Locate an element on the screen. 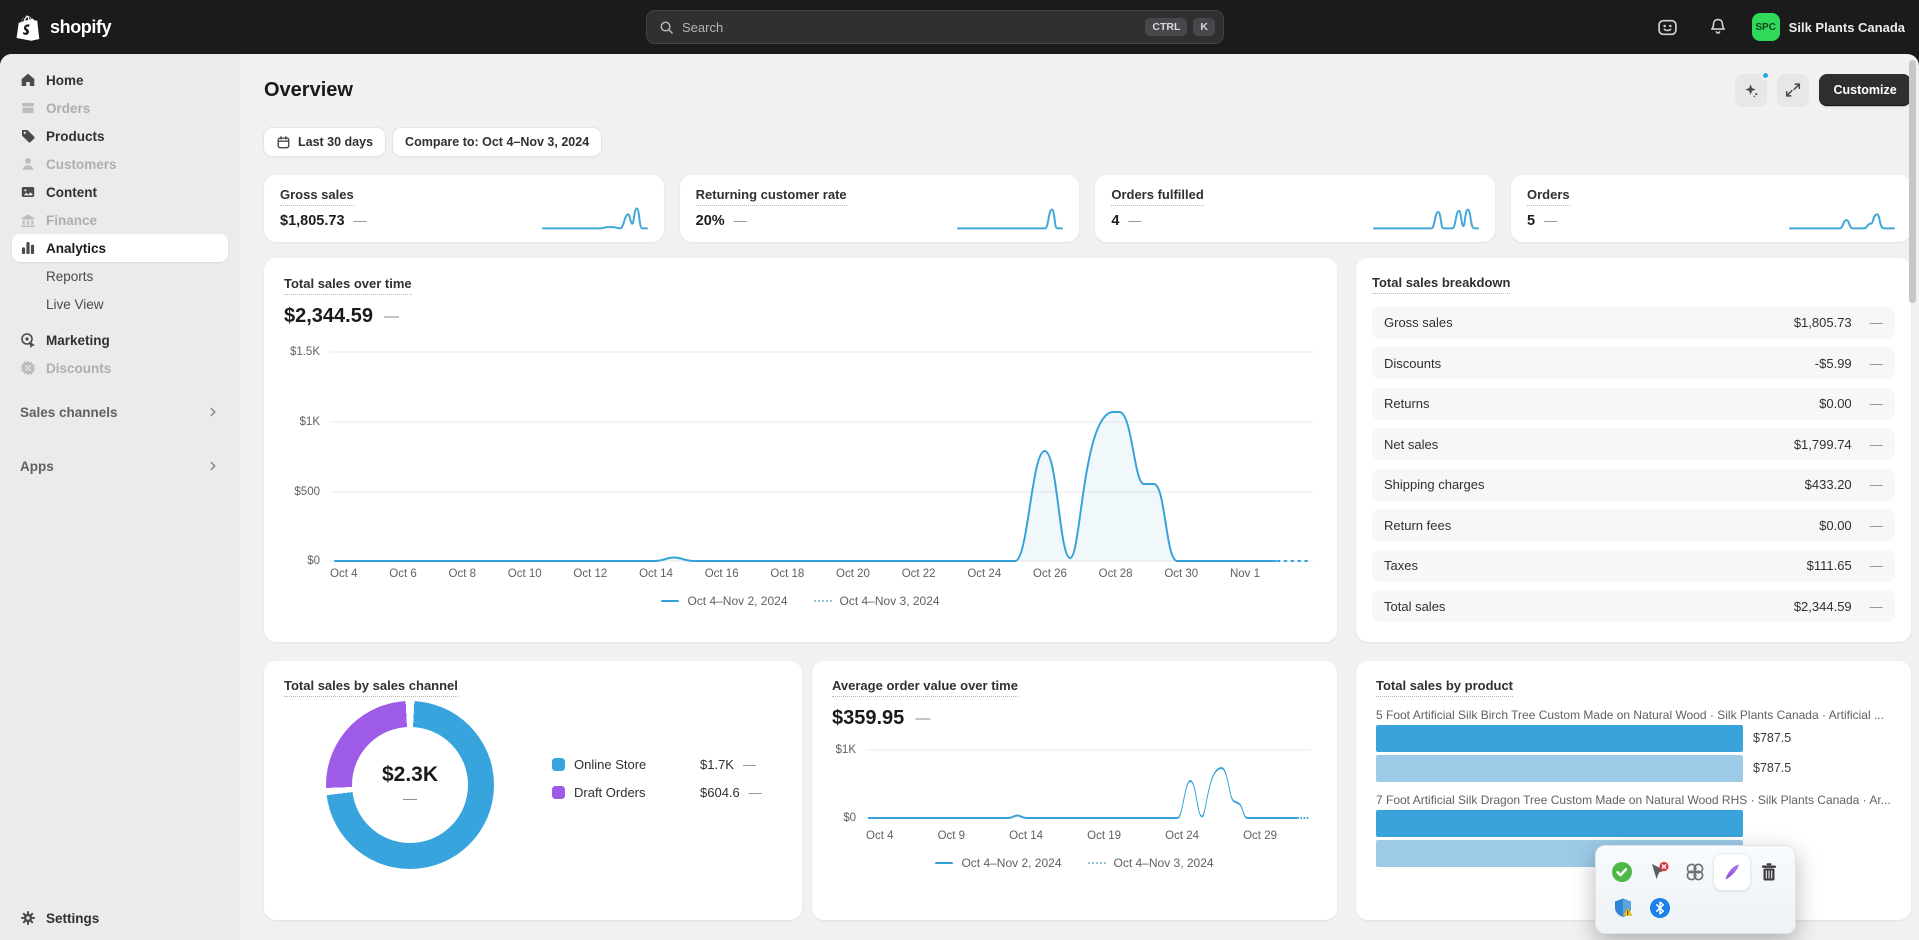 The image size is (1919, 940). finance-icon is located at coordinates (28, 220).